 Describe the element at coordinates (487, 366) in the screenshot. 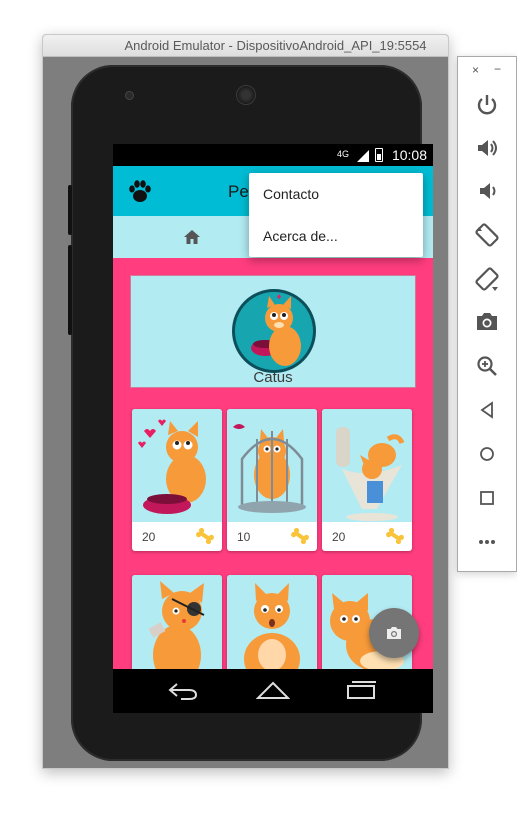

I see `zoom-icon` at that location.